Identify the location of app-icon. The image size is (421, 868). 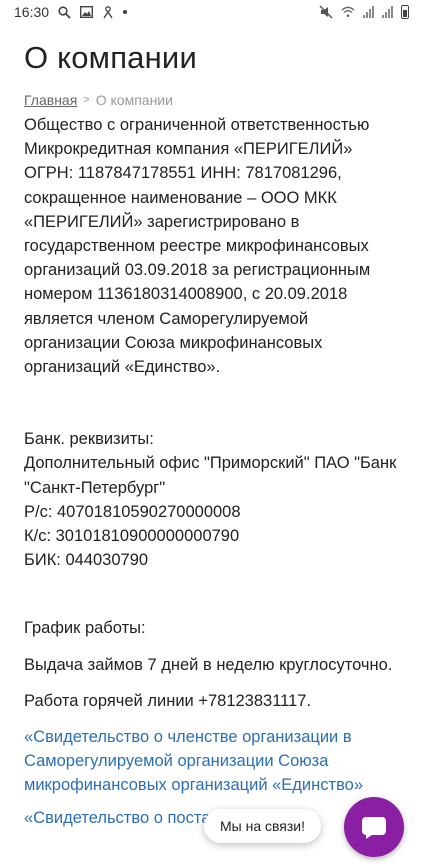
(108, 12).